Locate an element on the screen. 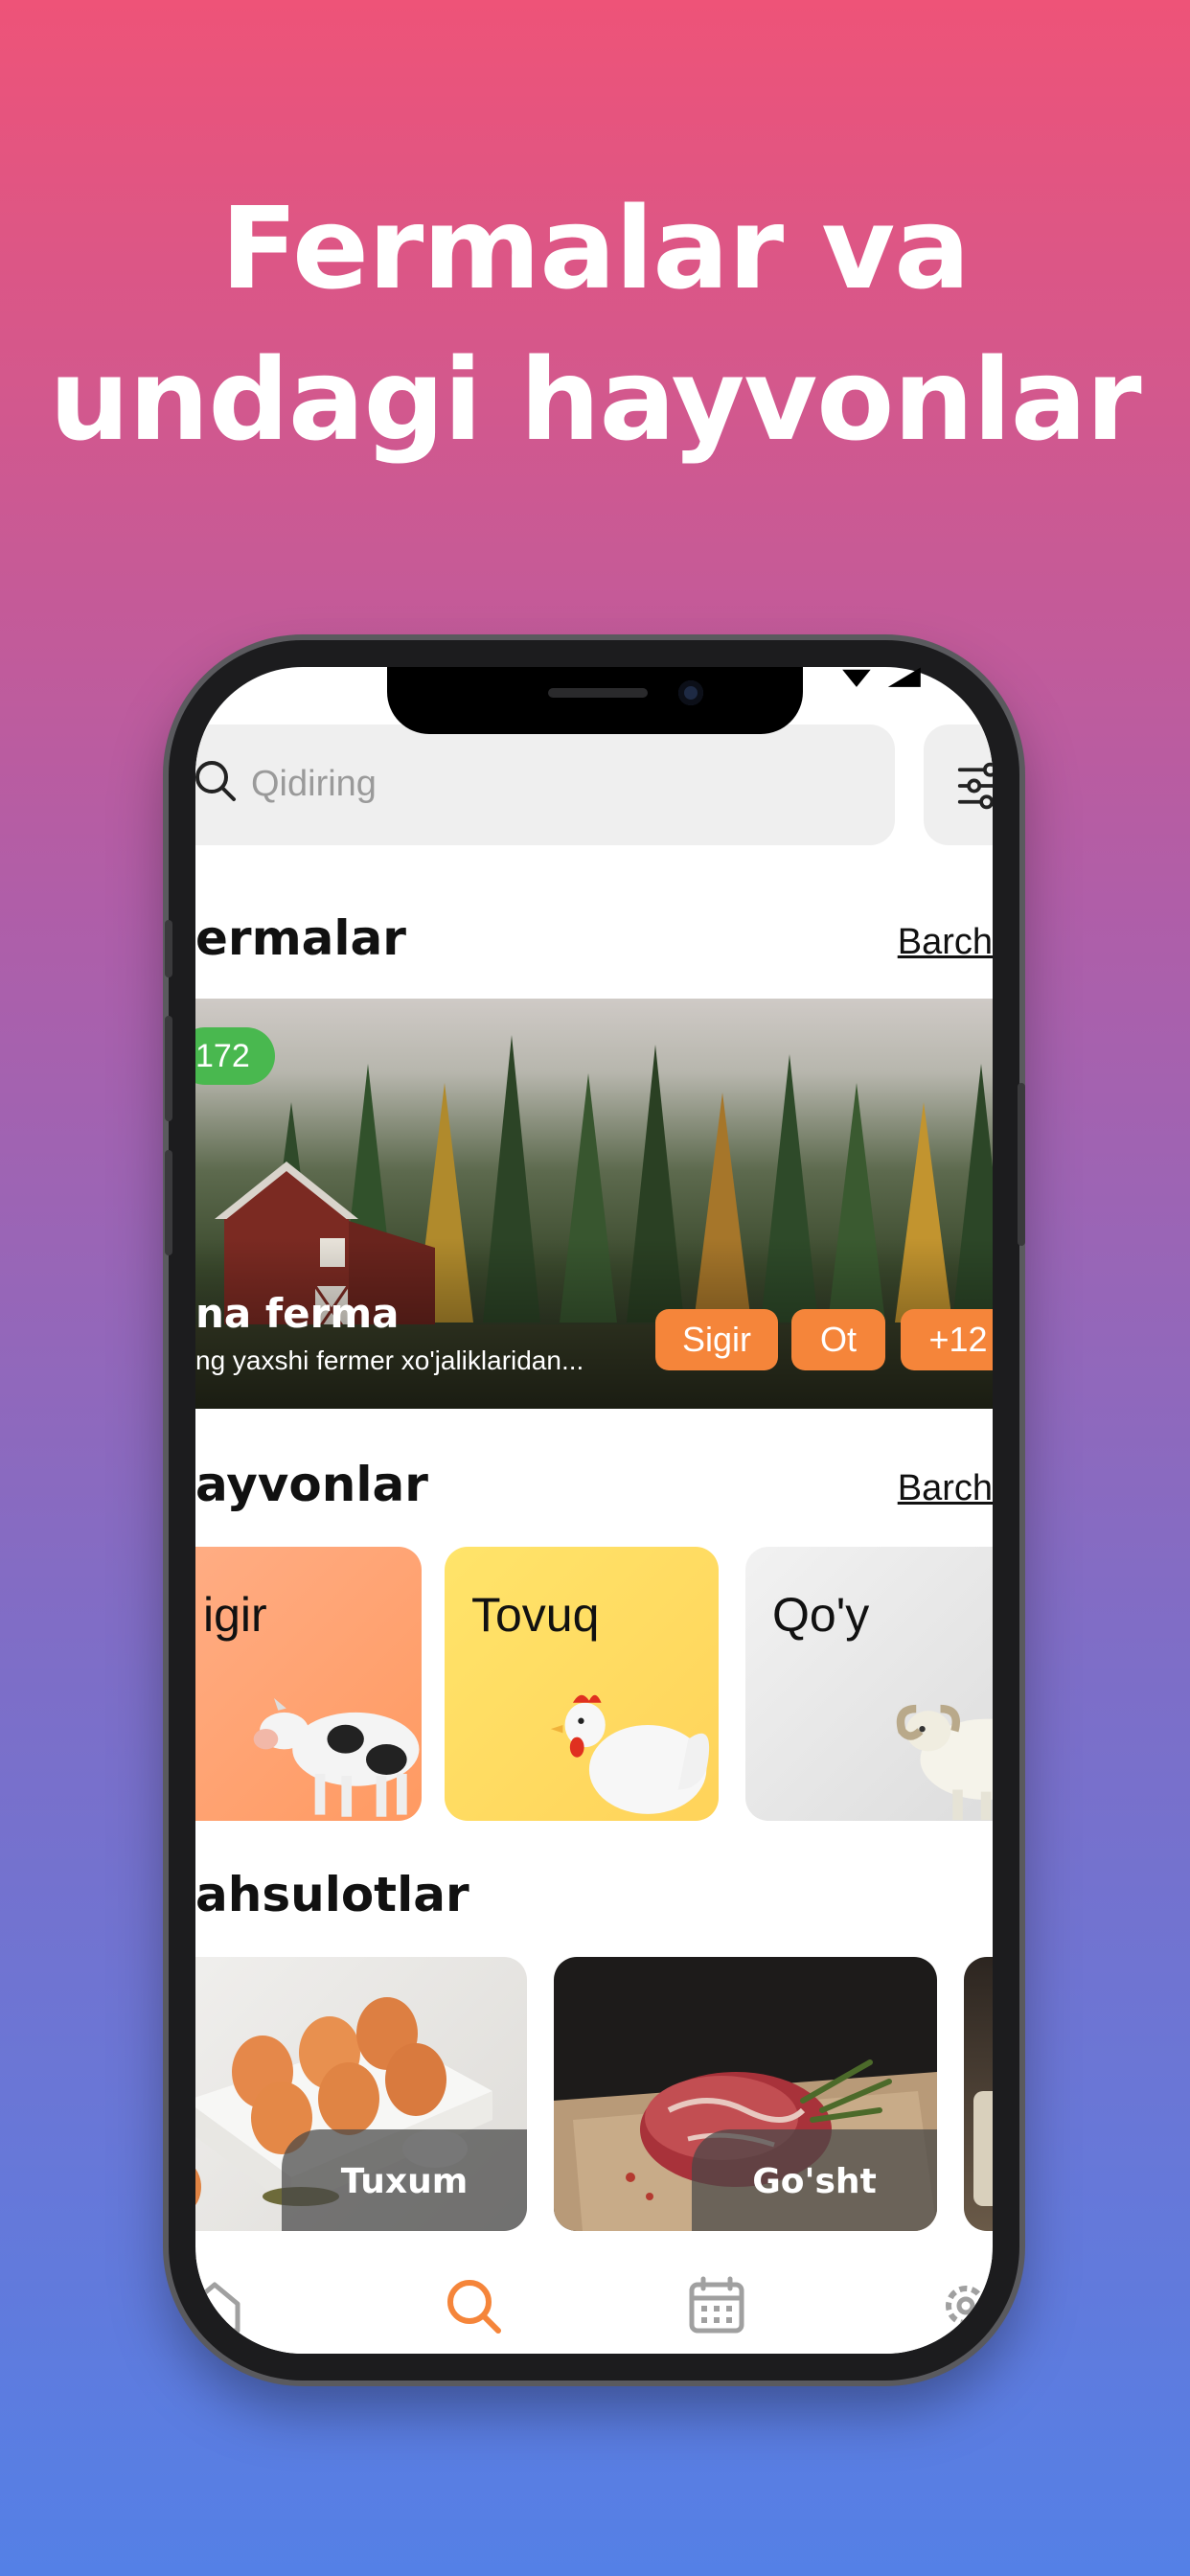 This screenshot has width=1190, height=2576. sheep-icon is located at coordinates (945, 1763).